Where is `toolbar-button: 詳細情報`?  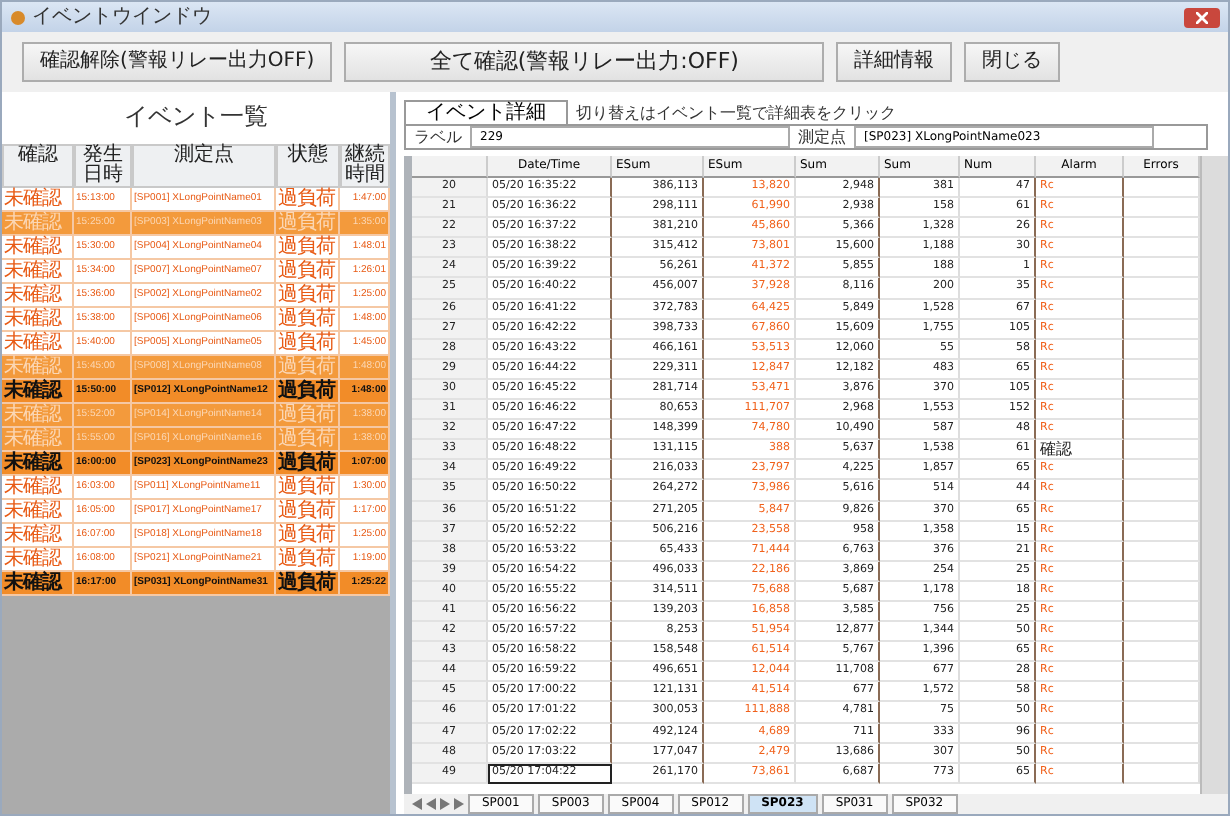
toolbar-button: 詳細情報 is located at coordinates (894, 62).